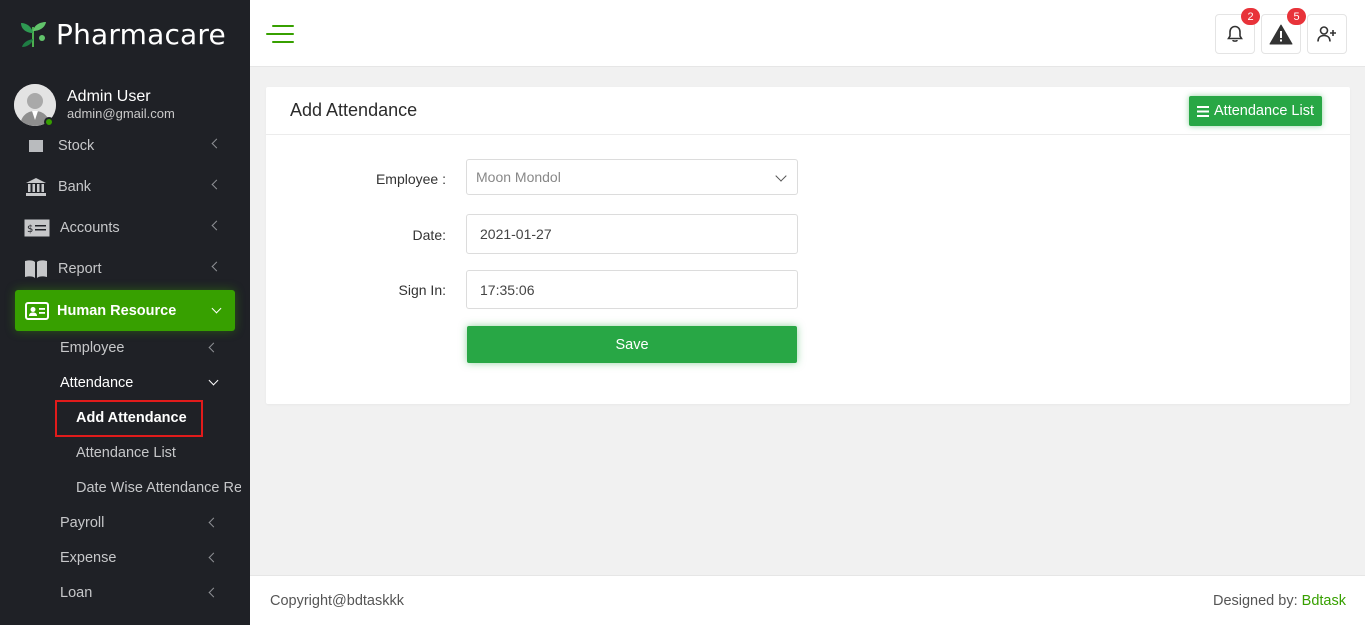 This screenshot has height=625, width=1365. What do you see at coordinates (410, 179) in the screenshot?
I see `employee-label: Employee :` at bounding box center [410, 179].